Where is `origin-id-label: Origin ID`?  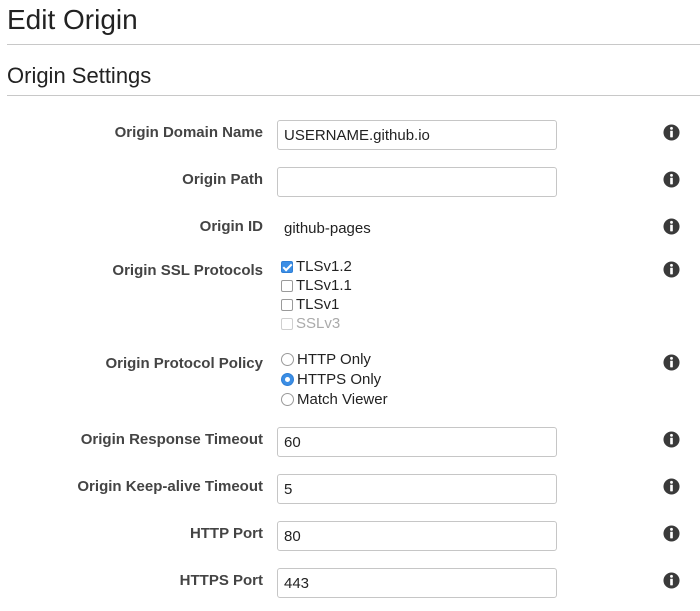 origin-id-label: Origin ID is located at coordinates (231, 226).